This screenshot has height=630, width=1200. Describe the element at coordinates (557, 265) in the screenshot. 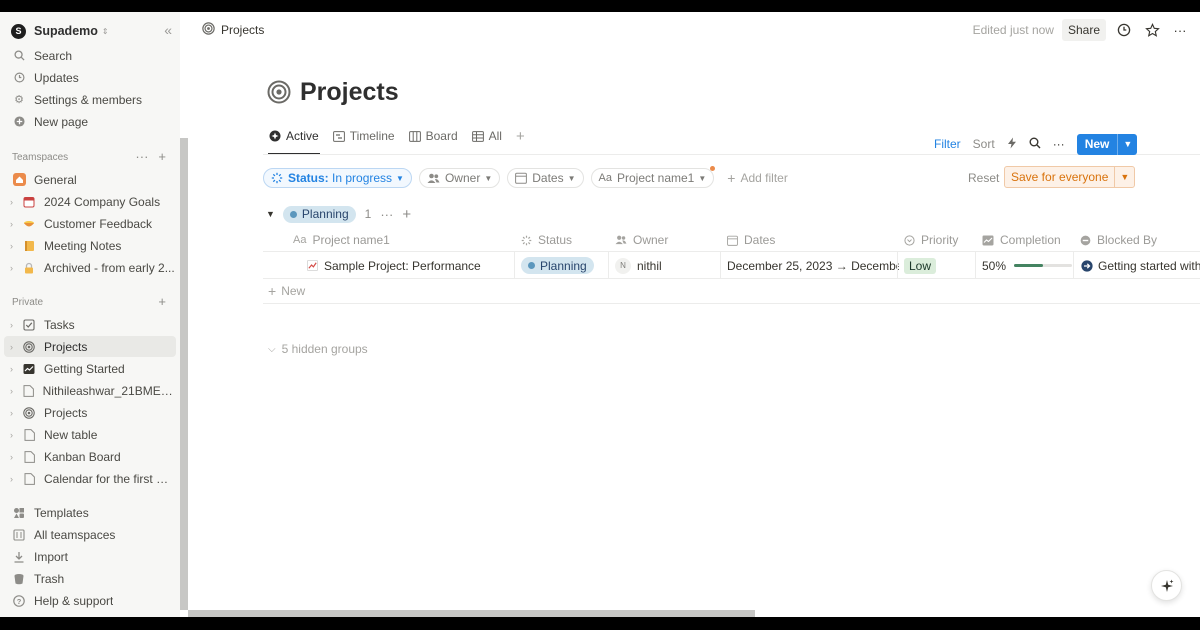

I see `cell-status: Planning` at that location.